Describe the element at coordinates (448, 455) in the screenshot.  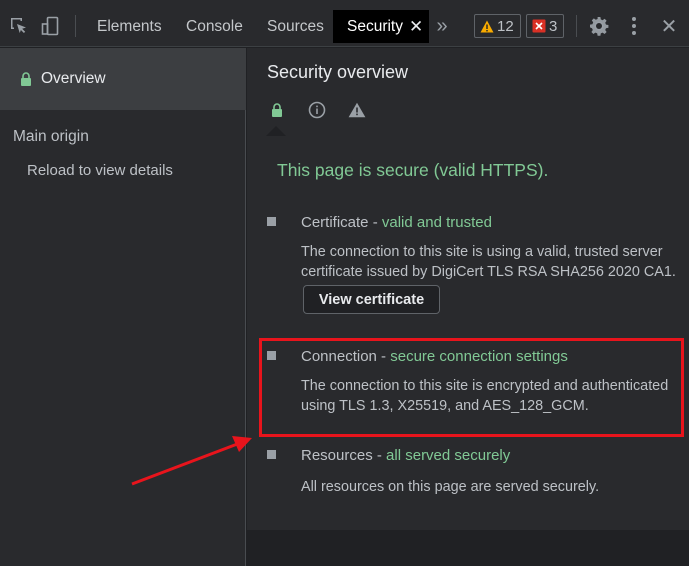
I see `resources-status: all served securely` at that location.